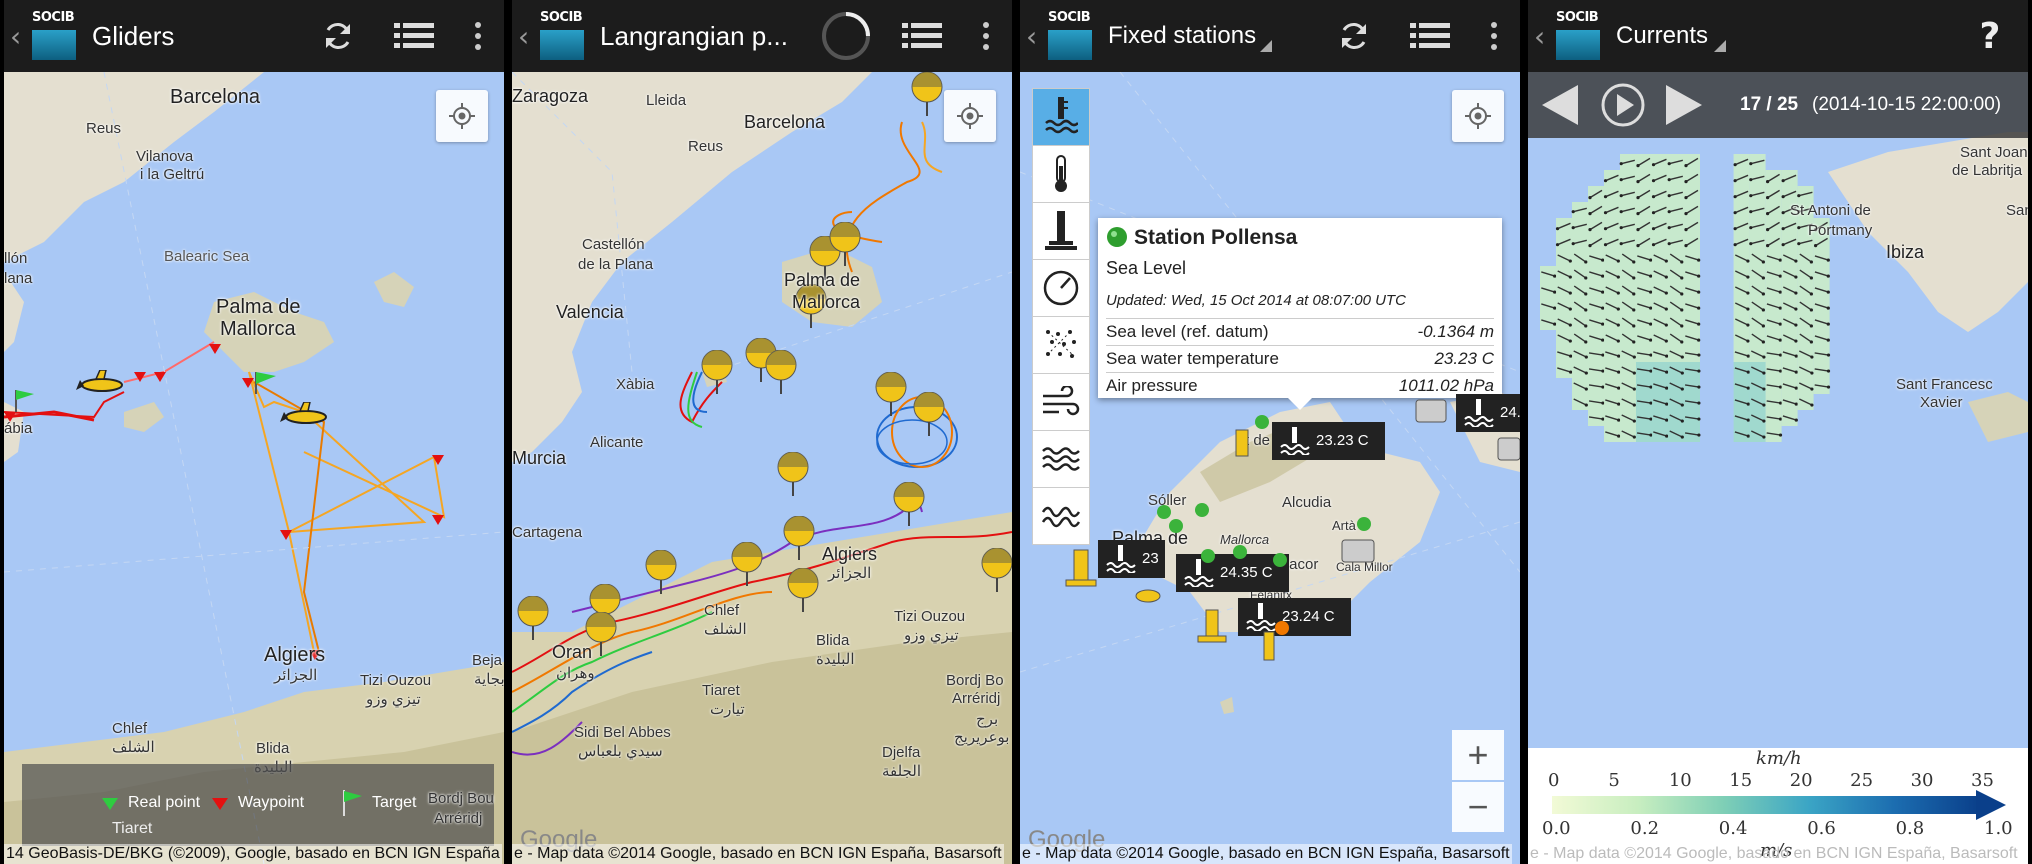 Image resolution: width=2032 pixels, height=864 pixels. Describe the element at coordinates (666, 100) in the screenshot. I see `city-label: Lleida` at that location.